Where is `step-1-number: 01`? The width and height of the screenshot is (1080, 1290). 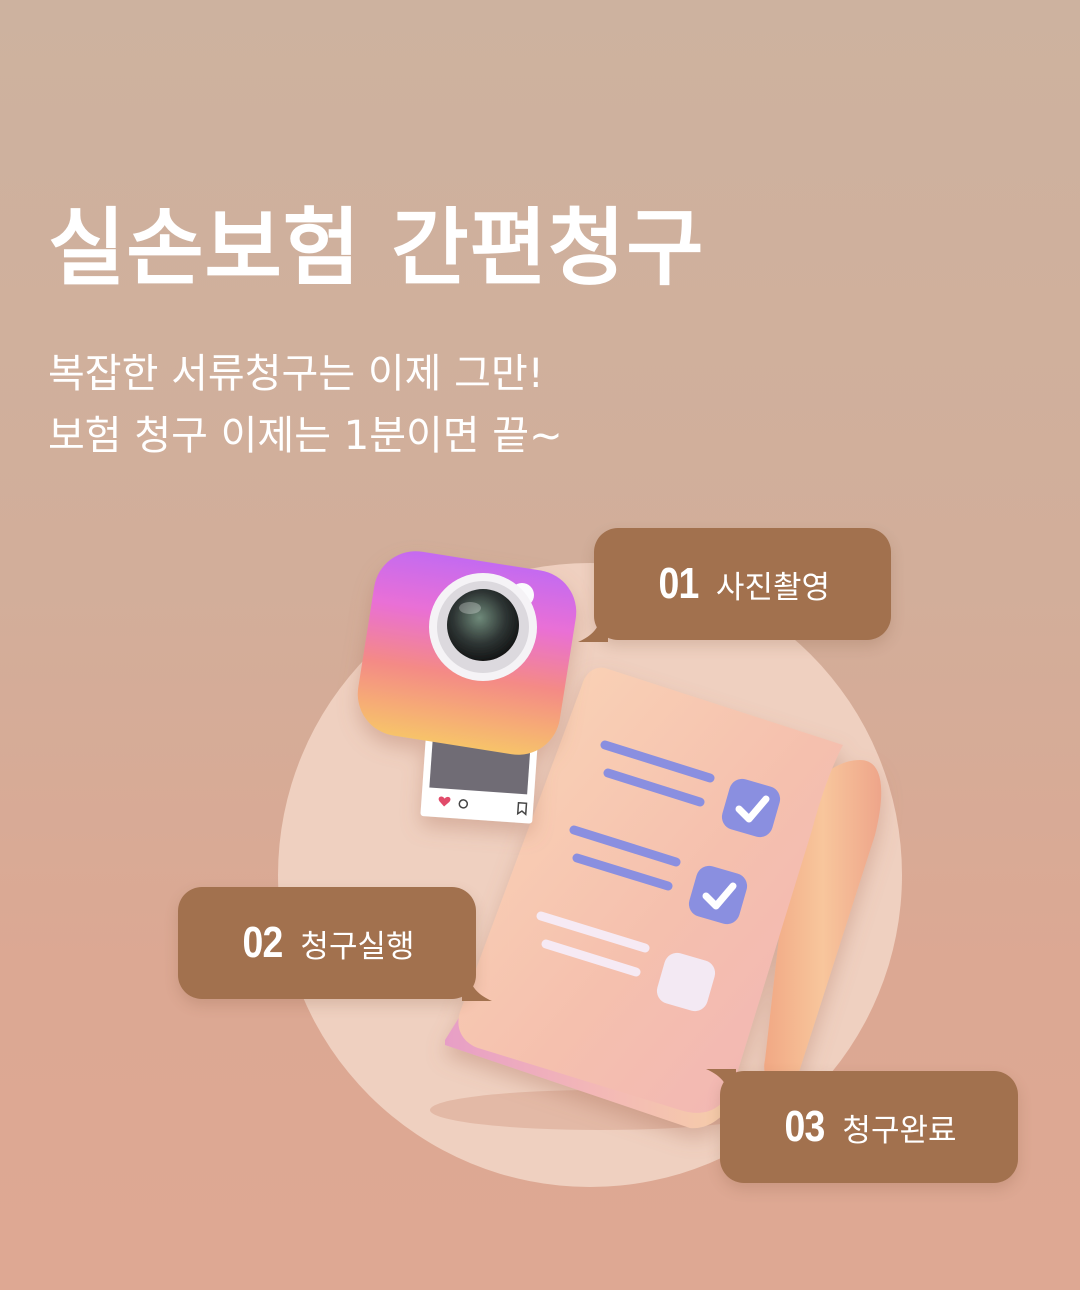 step-1-number: 01 is located at coordinates (678, 583).